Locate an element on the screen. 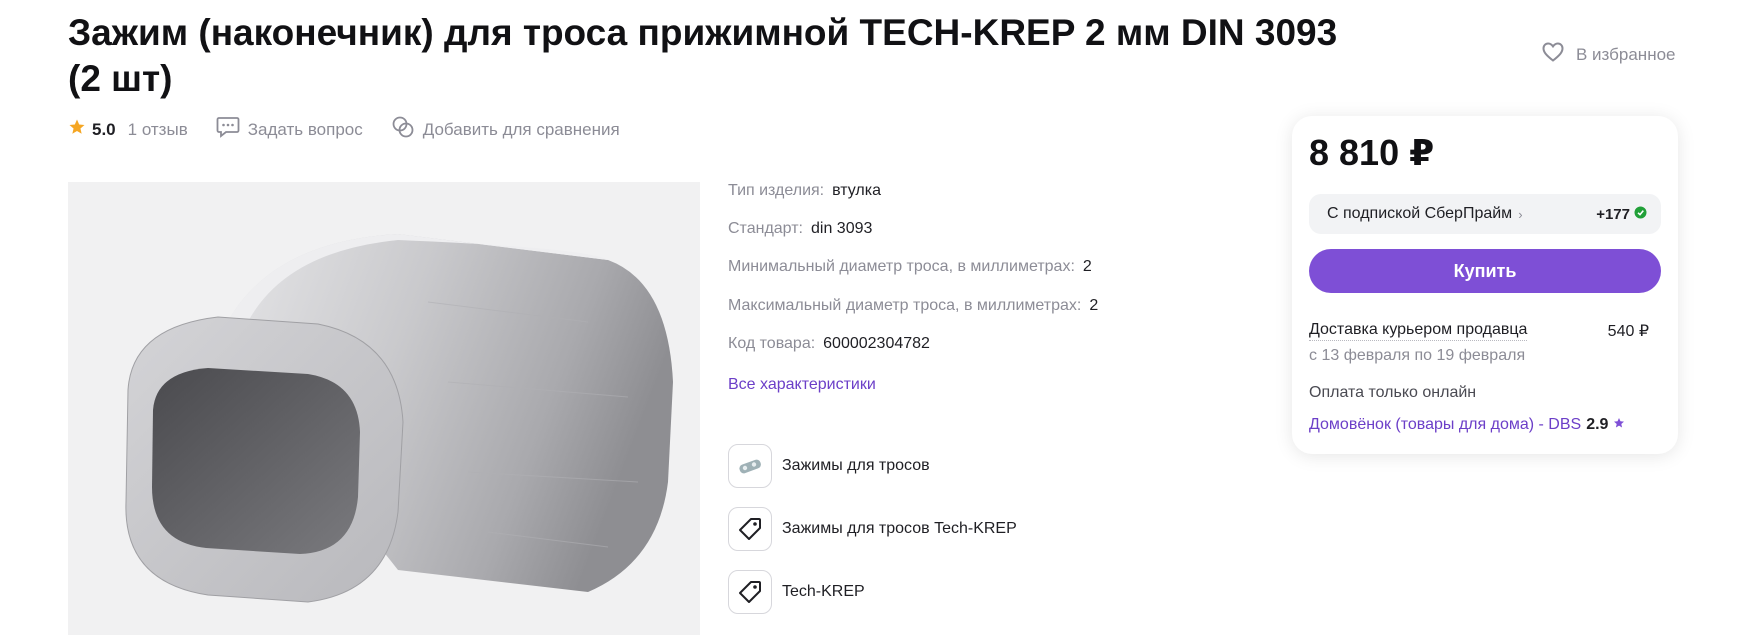 The height and width of the screenshot is (635, 1737). bonus-coin-icon is located at coordinates (1640, 214).